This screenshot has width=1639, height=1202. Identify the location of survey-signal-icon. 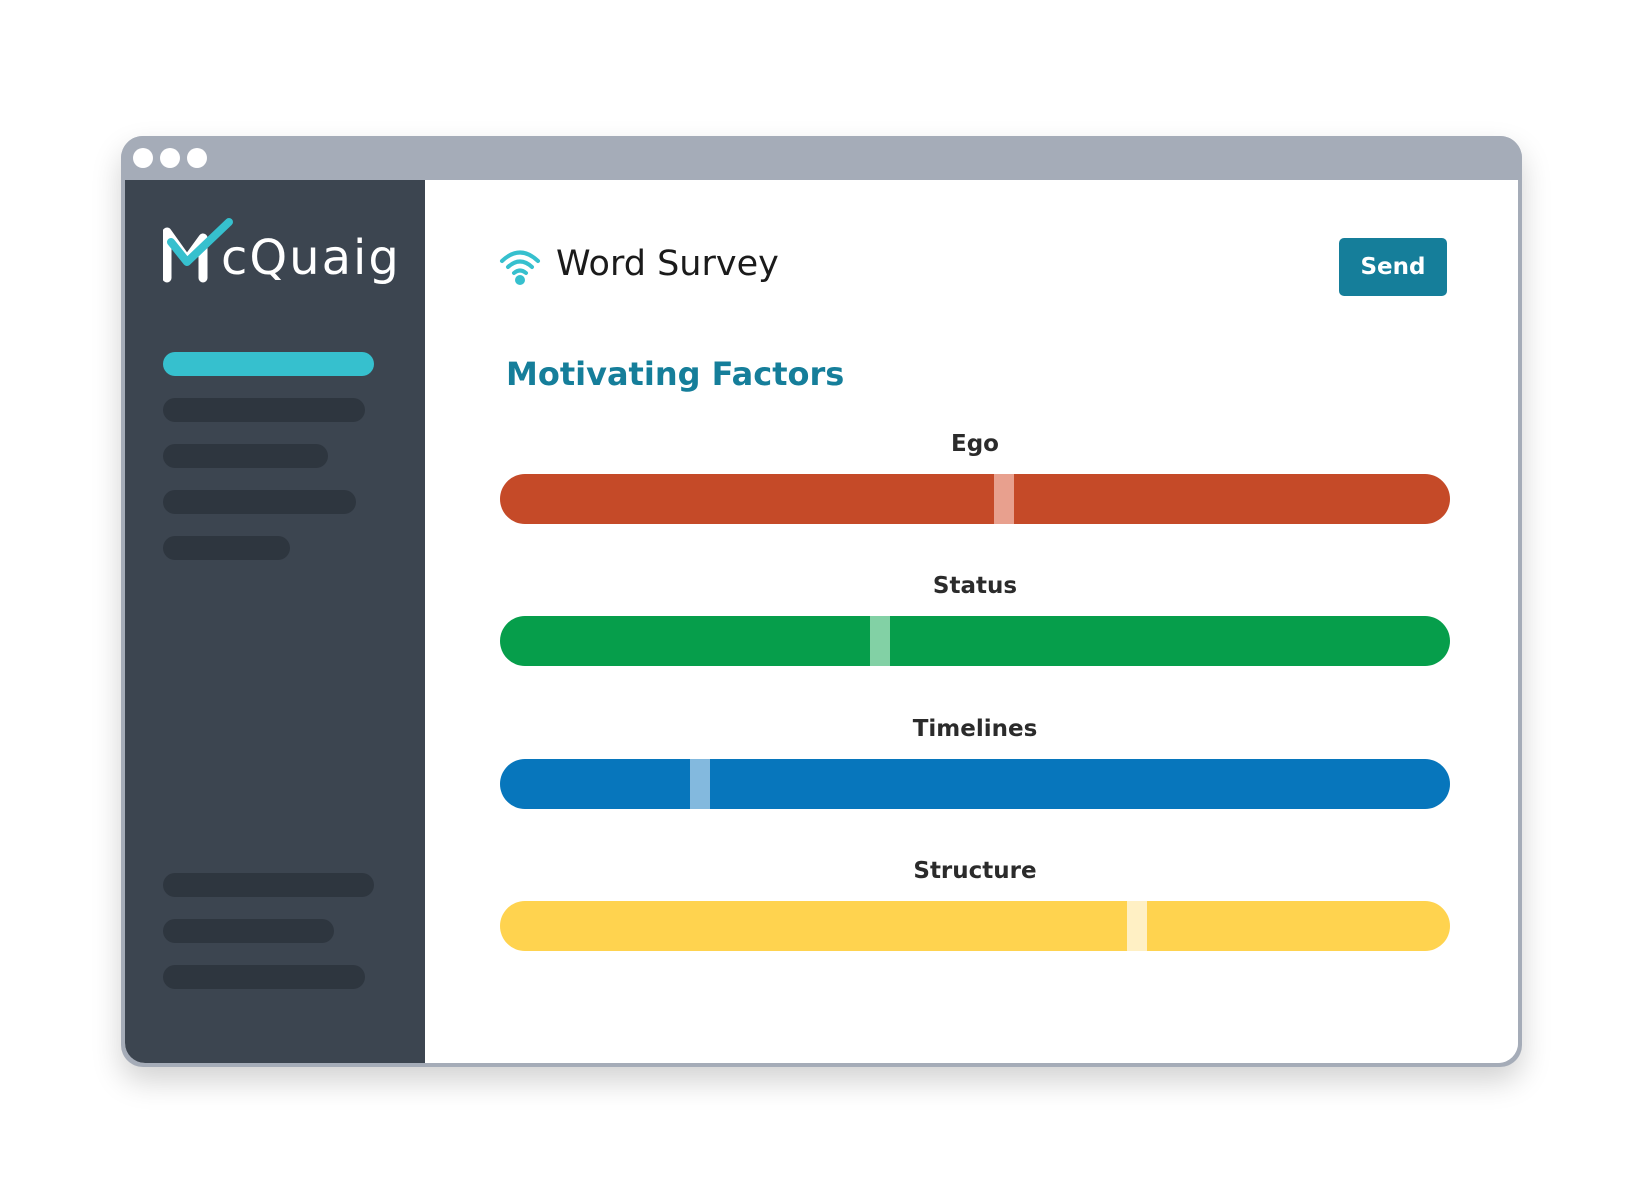
(520, 267).